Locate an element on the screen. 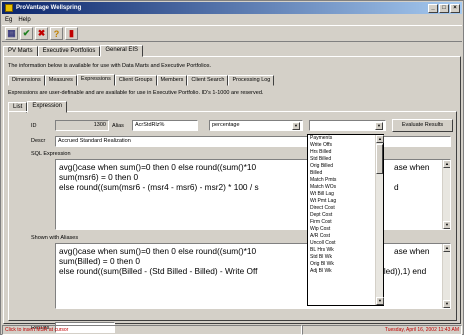 Image resolution: width=464 pixels, height=335 pixels. tab-processing-log: Processing Log is located at coordinates (251, 80).